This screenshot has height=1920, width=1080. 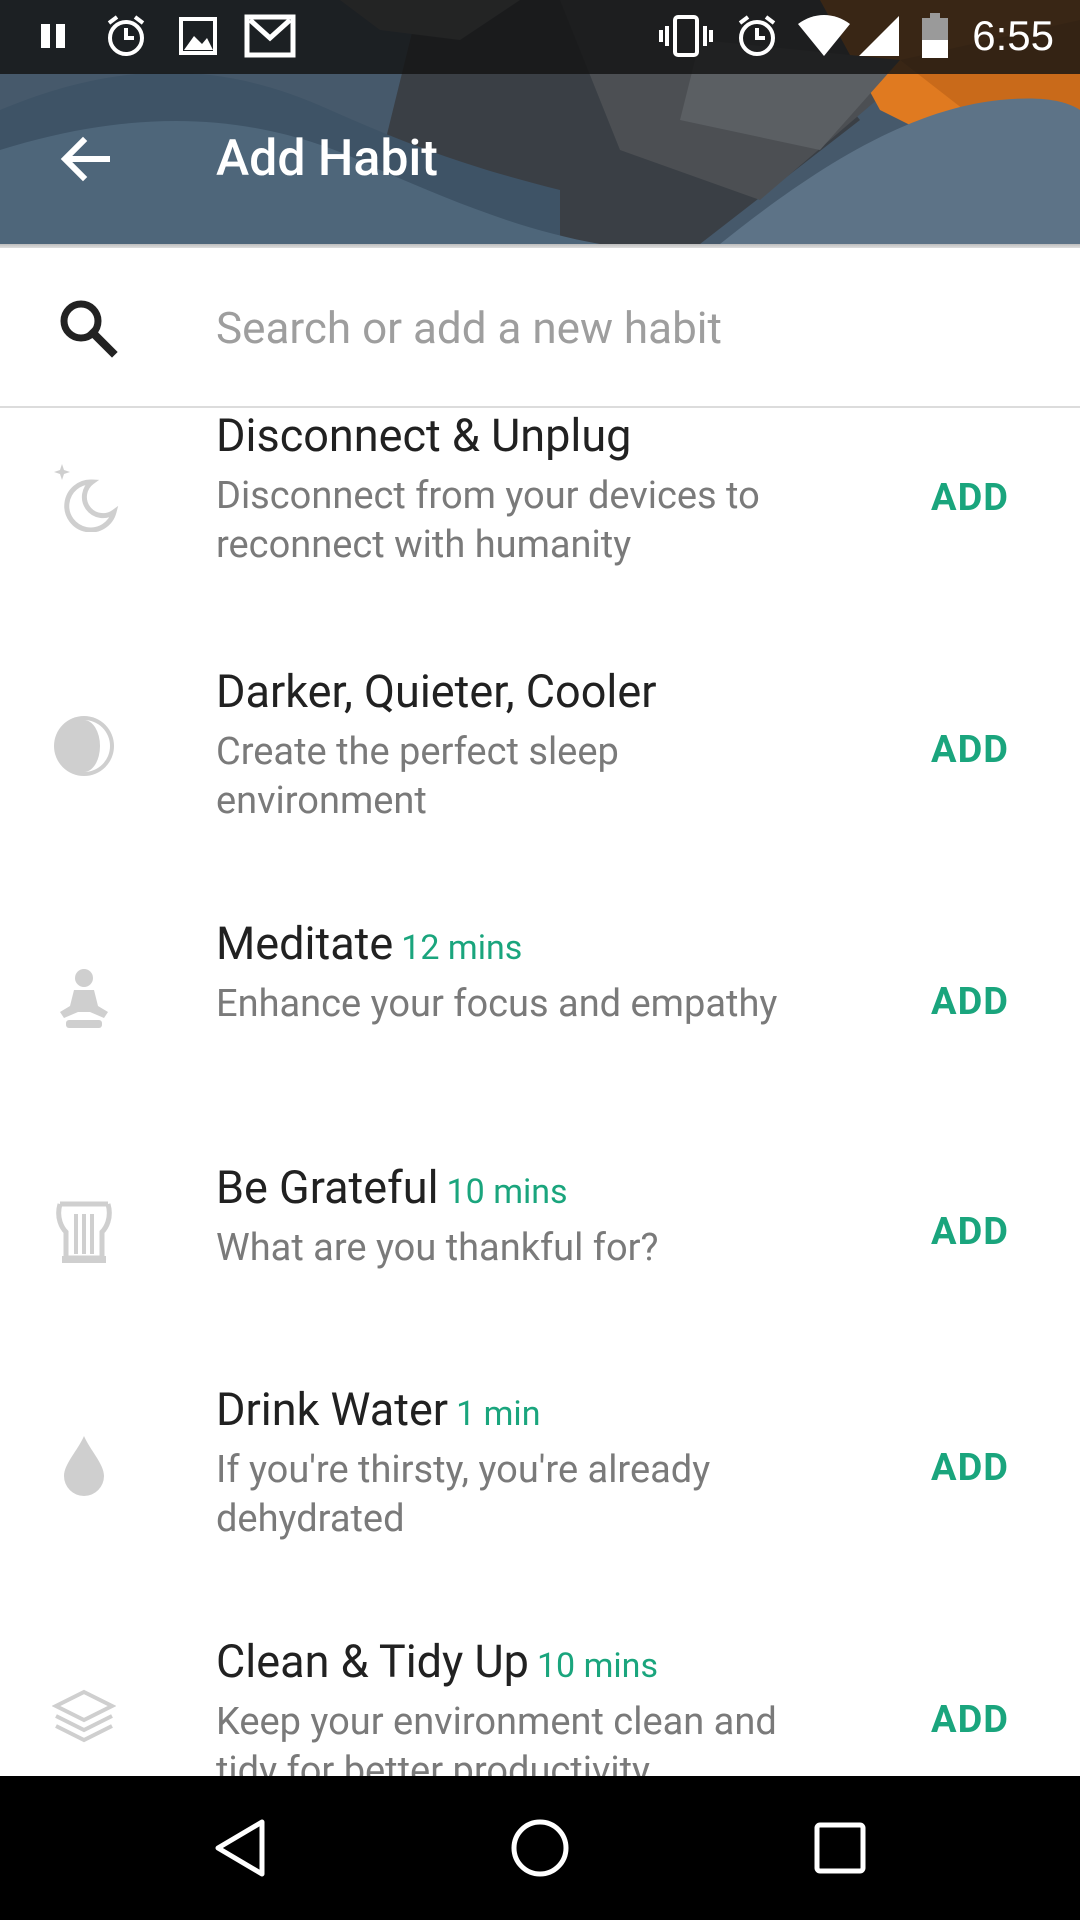 I want to click on habit-title: Clean & Tidy Up 10 mins, so click(x=506, y=1664).